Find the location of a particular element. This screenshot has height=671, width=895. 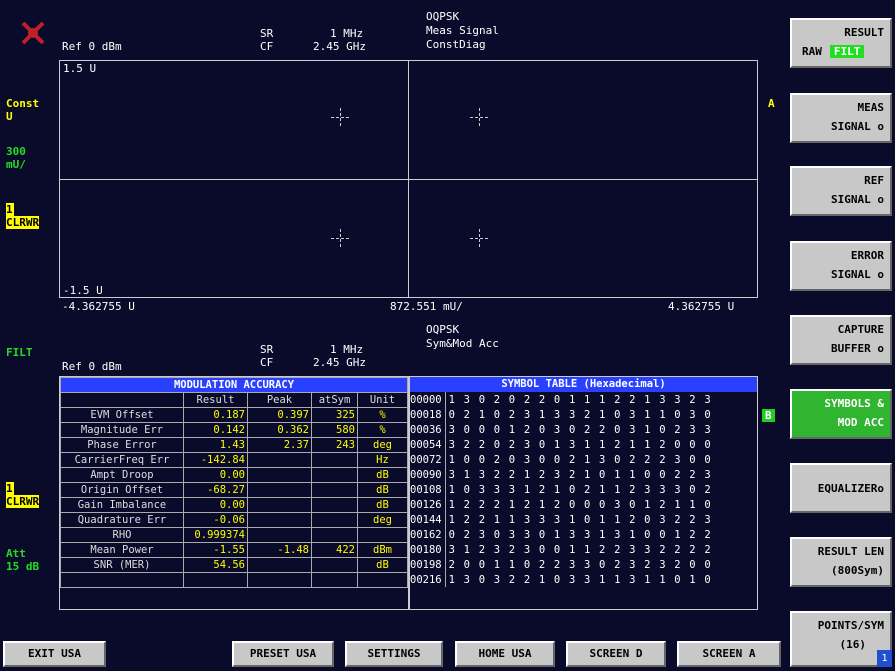

bottom-sr-label: SR is located at coordinates (267, 349).